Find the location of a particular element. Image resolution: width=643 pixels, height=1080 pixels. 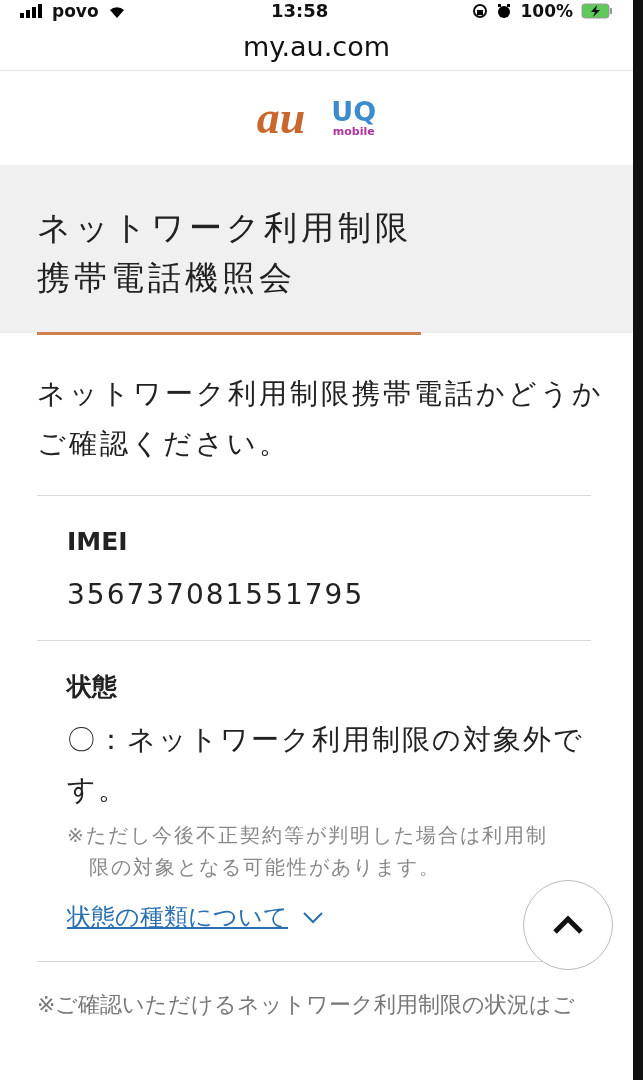

intro-text: ネットワーク利用制限携帯電話かどうかご確認ください。 is located at coordinates (321, 419).